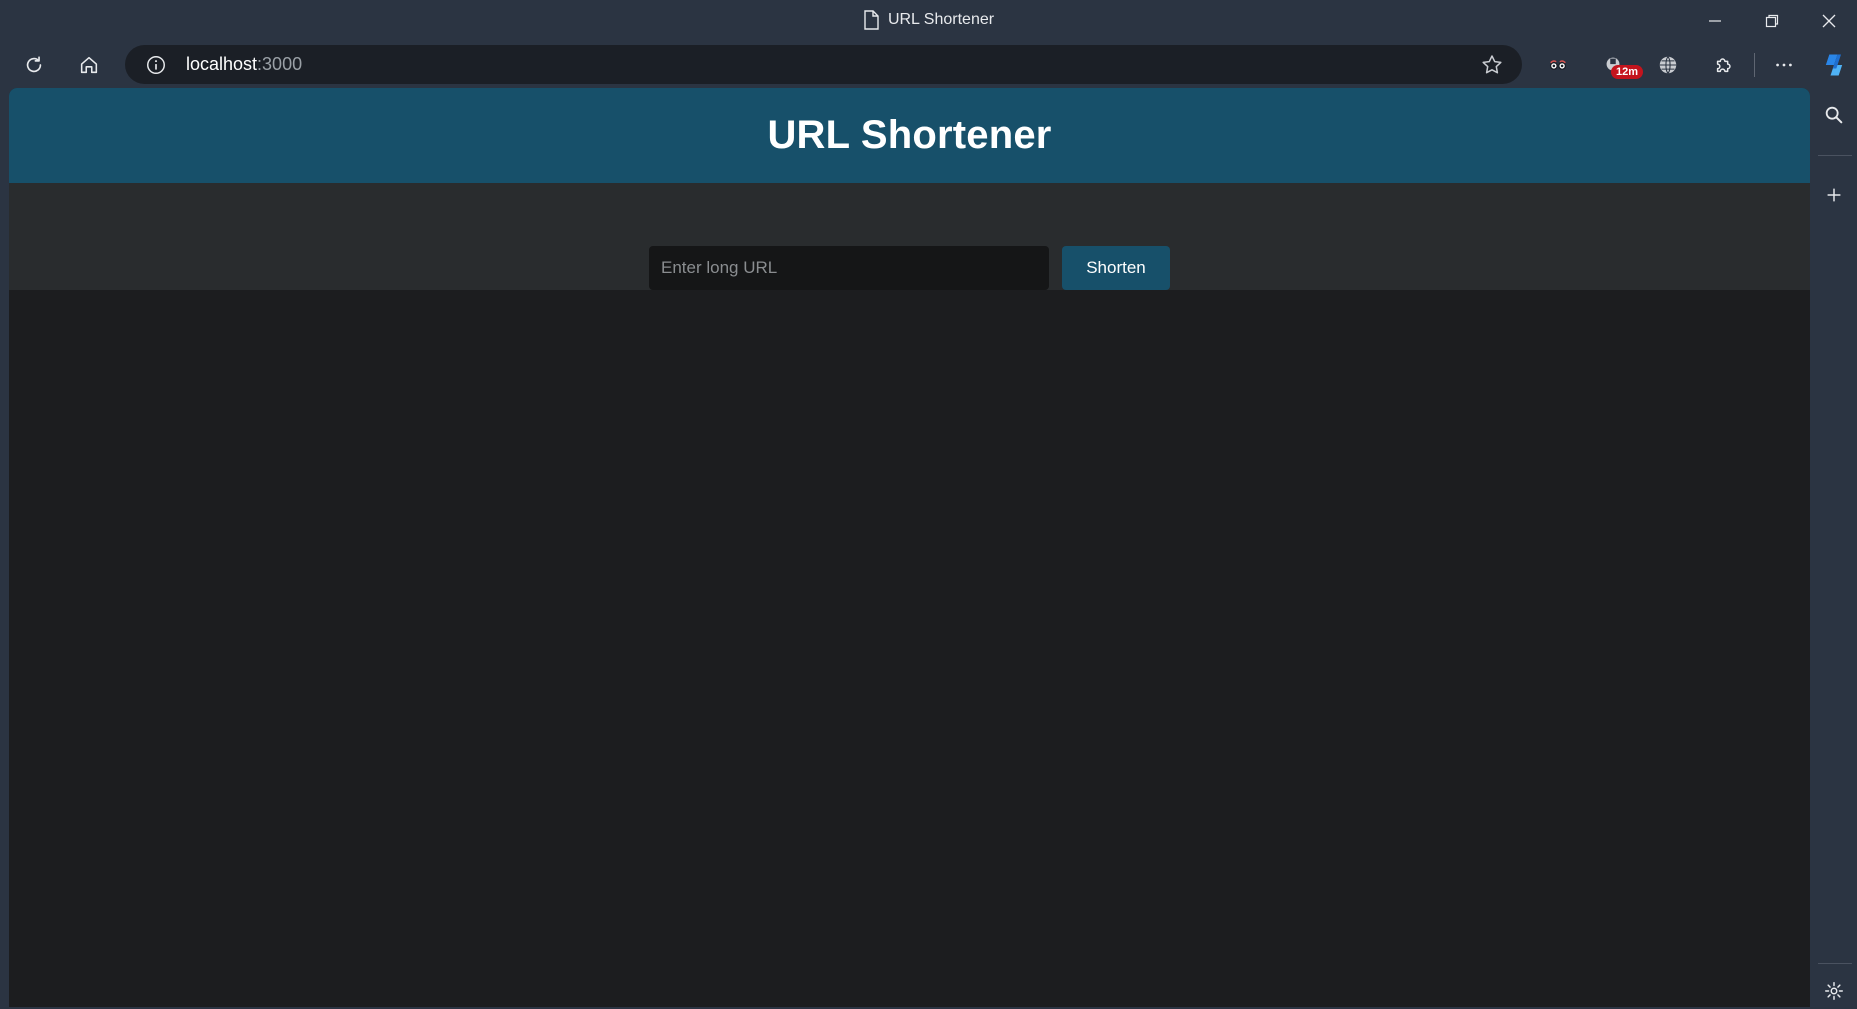 The width and height of the screenshot is (1857, 1009). Describe the element at coordinates (1835, 963) in the screenshot. I see `sidebar-divider-bottom` at that location.